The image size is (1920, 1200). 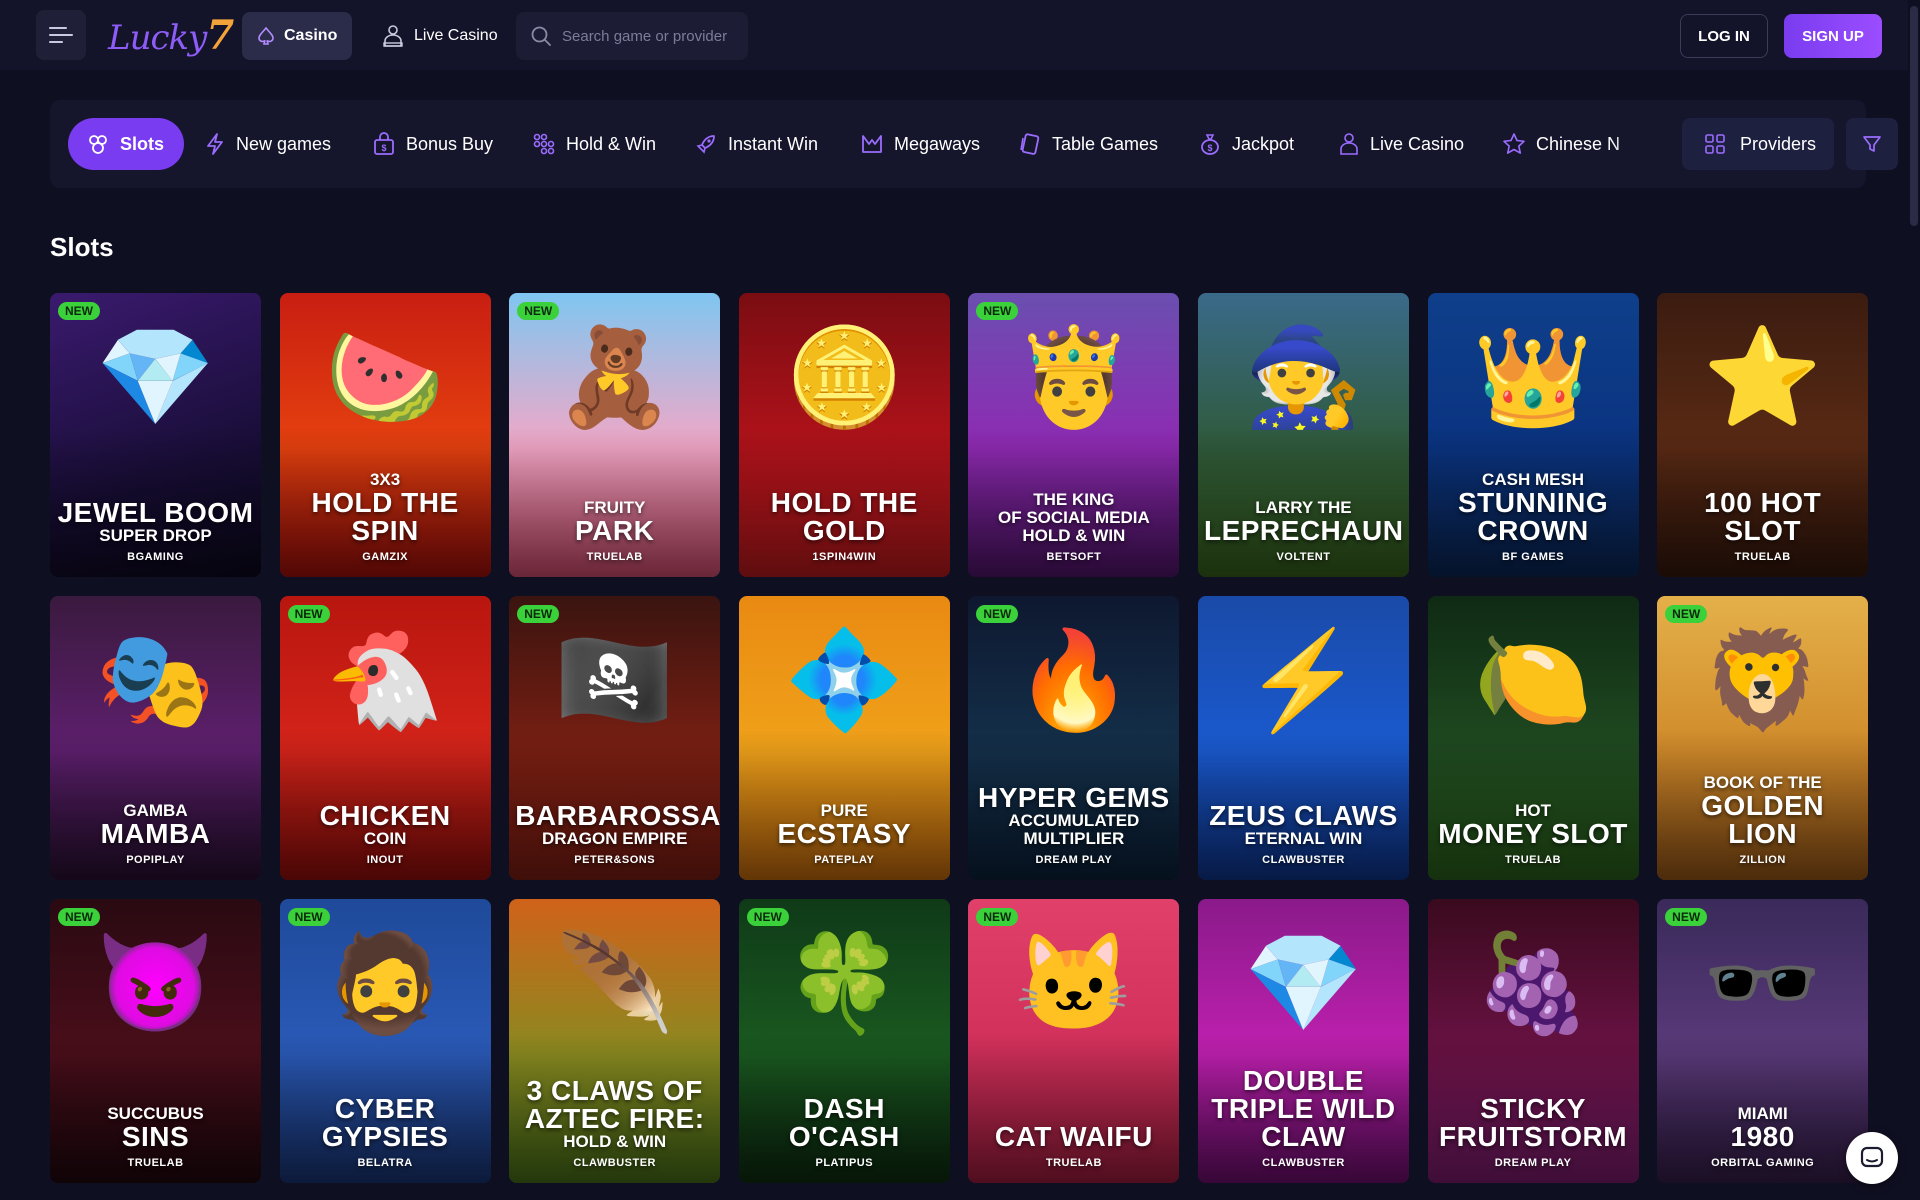 I want to click on hamburger-icon, so click(x=61, y=35).